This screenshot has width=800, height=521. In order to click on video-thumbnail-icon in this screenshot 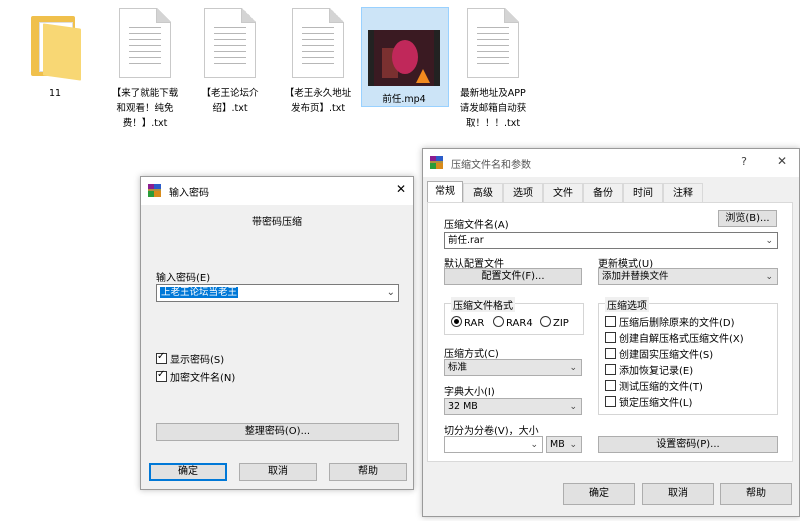, I will do `click(404, 58)`.